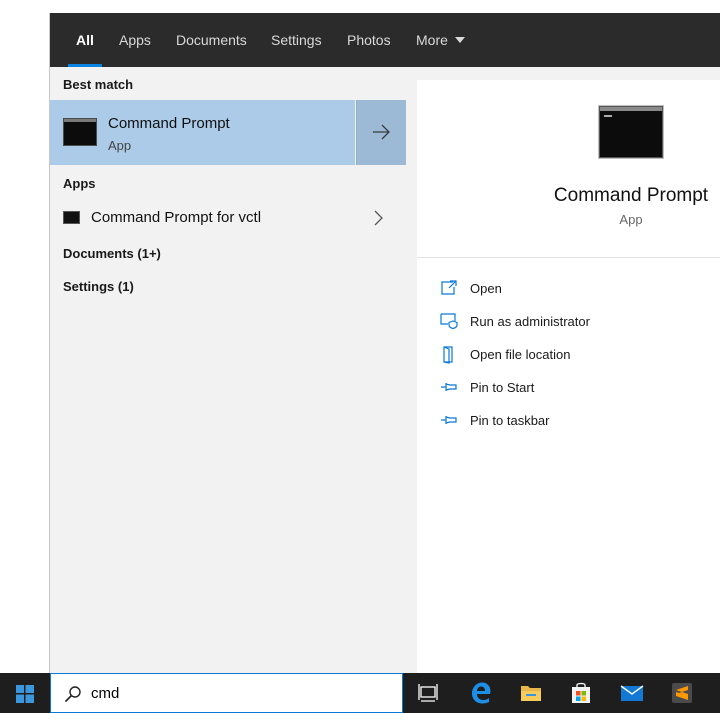  Describe the element at coordinates (98, 286) in the screenshot. I see `settings-heading: Settings (1)` at that location.